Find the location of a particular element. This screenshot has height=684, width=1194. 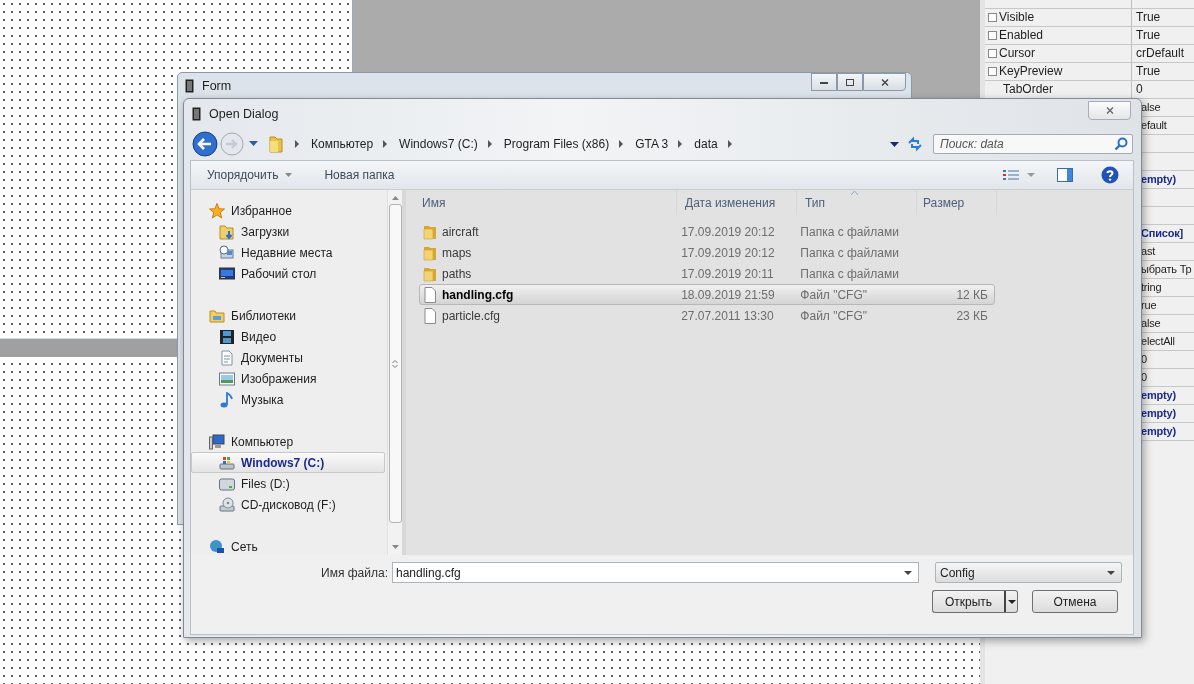

file-type: Файл "CFG" is located at coordinates (834, 315).